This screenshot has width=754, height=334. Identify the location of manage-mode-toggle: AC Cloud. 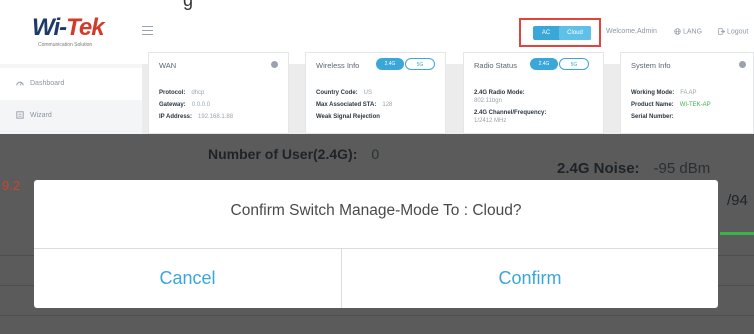
(562, 33).